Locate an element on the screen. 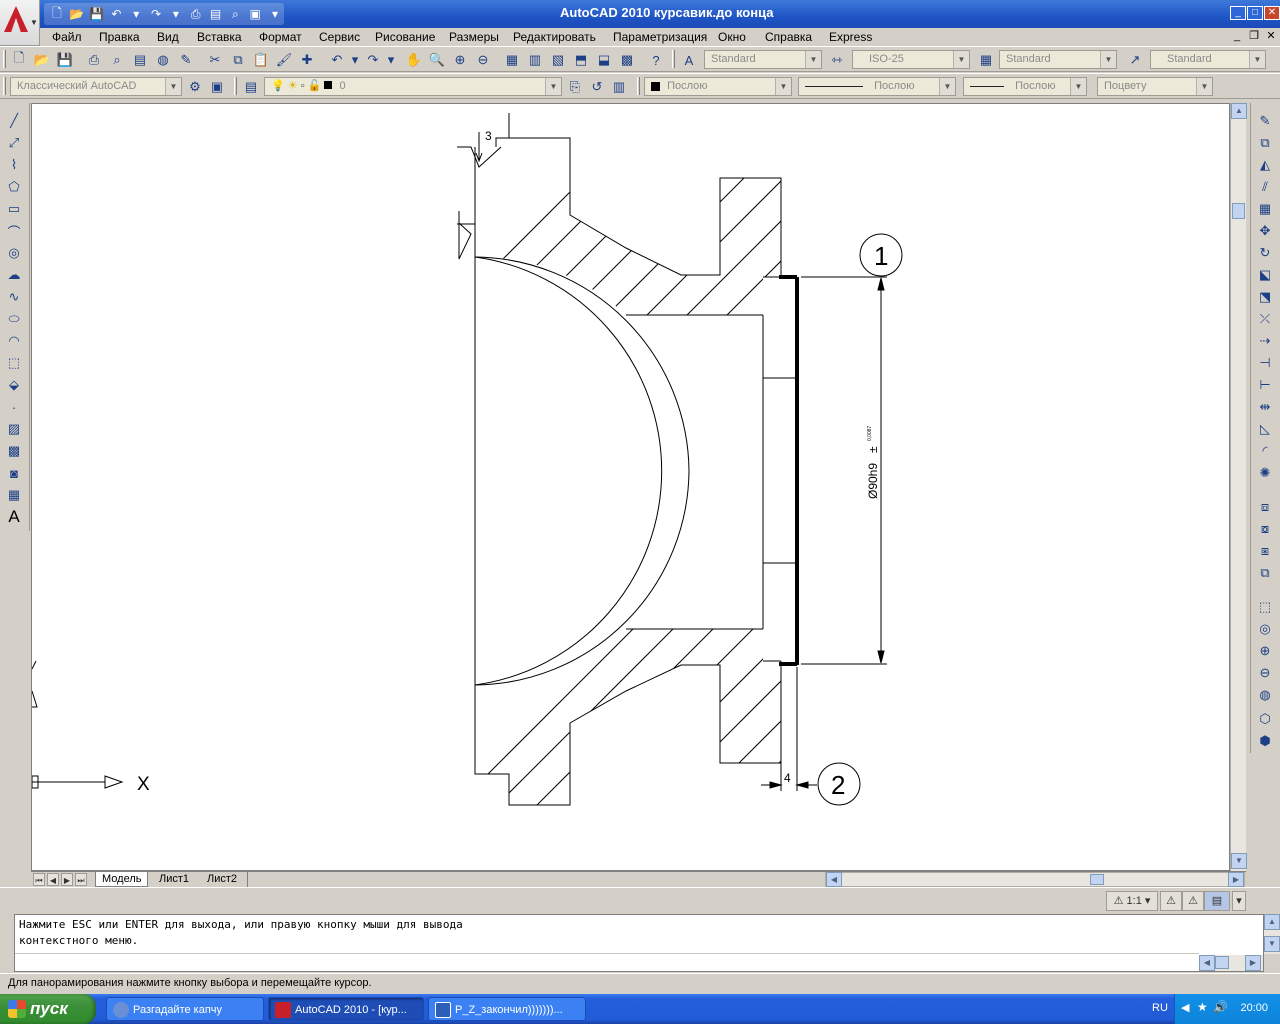 The width and height of the screenshot is (1280, 1024). tray-app-icon: ★ is located at coordinates (1202, 1007).